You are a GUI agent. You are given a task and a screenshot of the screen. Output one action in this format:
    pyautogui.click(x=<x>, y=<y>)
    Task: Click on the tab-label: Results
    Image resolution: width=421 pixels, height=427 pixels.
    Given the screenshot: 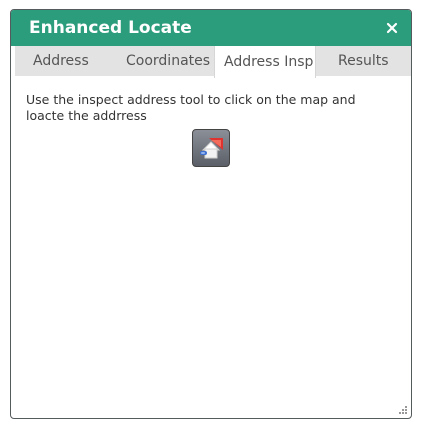 What is the action you would take?
    pyautogui.click(x=363, y=61)
    